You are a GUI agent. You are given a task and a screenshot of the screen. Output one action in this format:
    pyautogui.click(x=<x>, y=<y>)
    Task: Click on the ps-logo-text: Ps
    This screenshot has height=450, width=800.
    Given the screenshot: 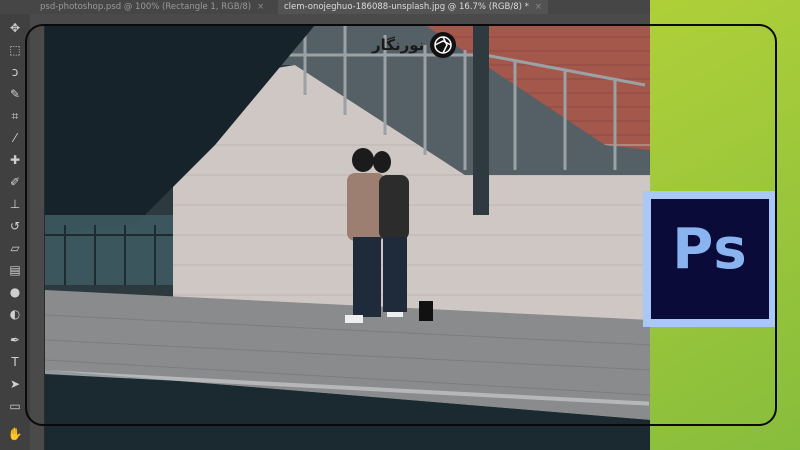 What is the action you would take?
    pyautogui.click(x=710, y=249)
    